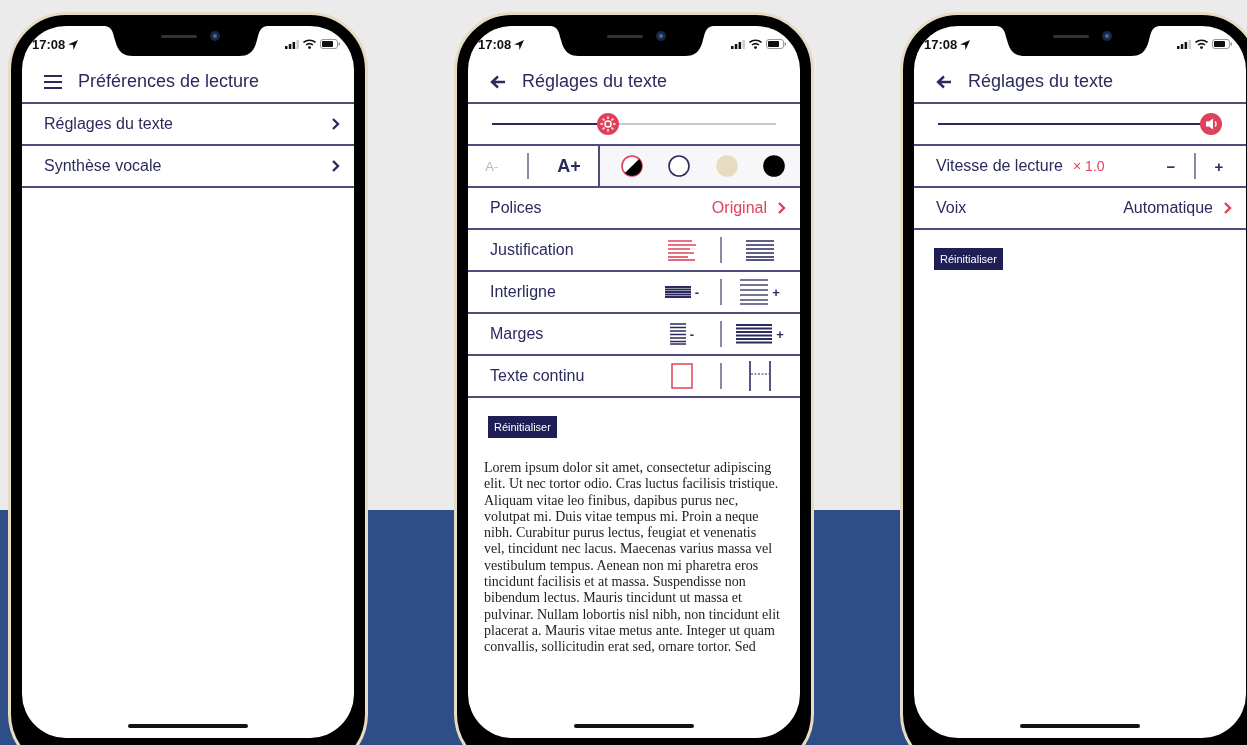 This screenshot has height=745, width=1247. What do you see at coordinates (632, 558) in the screenshot?
I see `preview-paragraph: Lorem ipsum dolor sit amet, consectetur adipiscing elit. Ut nec tortor odio. Cras luctus facilisis tristique. Aliquam vitae leo finibus, dapibus purus nec, volutpat mi. Duis vitae tempus mi. Proin a neque nibh. Curabitur purus lectus, feugiat et venenatis vel, tincidunt nec lacus. Maecenas varius massa vel vestibulum tempus. Aenean non mi pharetra eros tincidunt facilisis et at massa. Suspendisse non bibendum lectus. Mauris tincidunt ut massa et pulvinar. Nullam lobortis nisl nibh, non tincidunt elit placerat a. Mauris vitae metus ante. Integer ut quam convallis, sollicitudin erat sed, ornare tortor. Sed` at bounding box center [632, 558].